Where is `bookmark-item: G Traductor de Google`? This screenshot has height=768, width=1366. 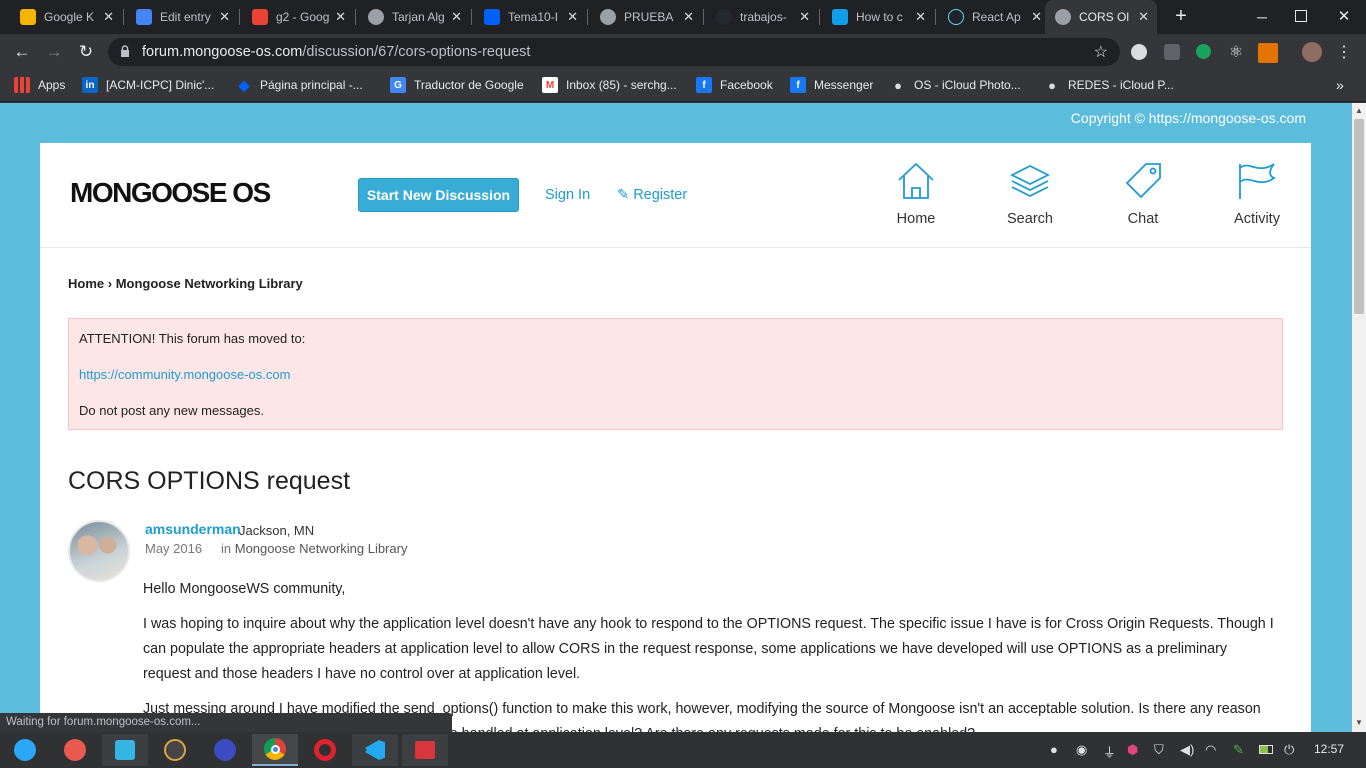 bookmark-item: G Traductor de Google is located at coordinates (457, 85).